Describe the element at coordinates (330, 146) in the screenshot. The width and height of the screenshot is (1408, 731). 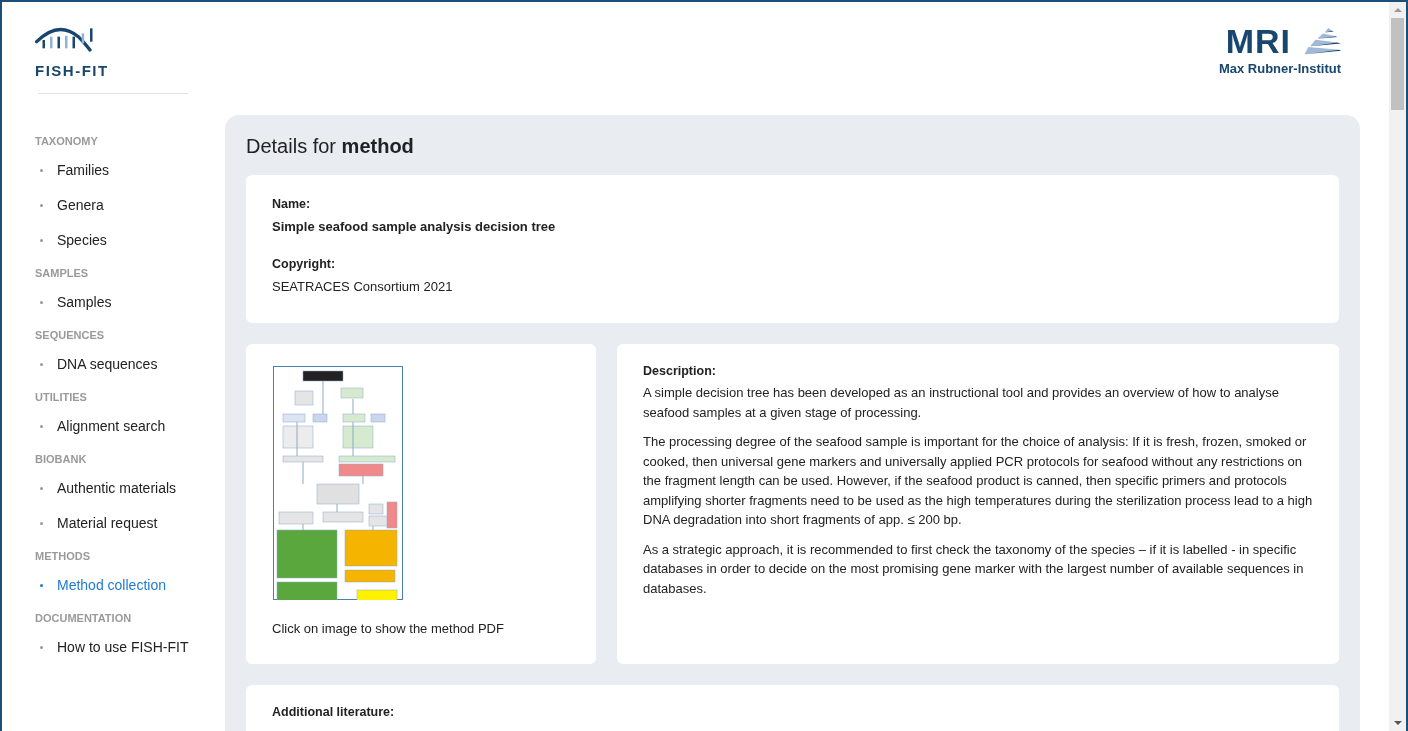
I see `page-title: Details for method` at that location.